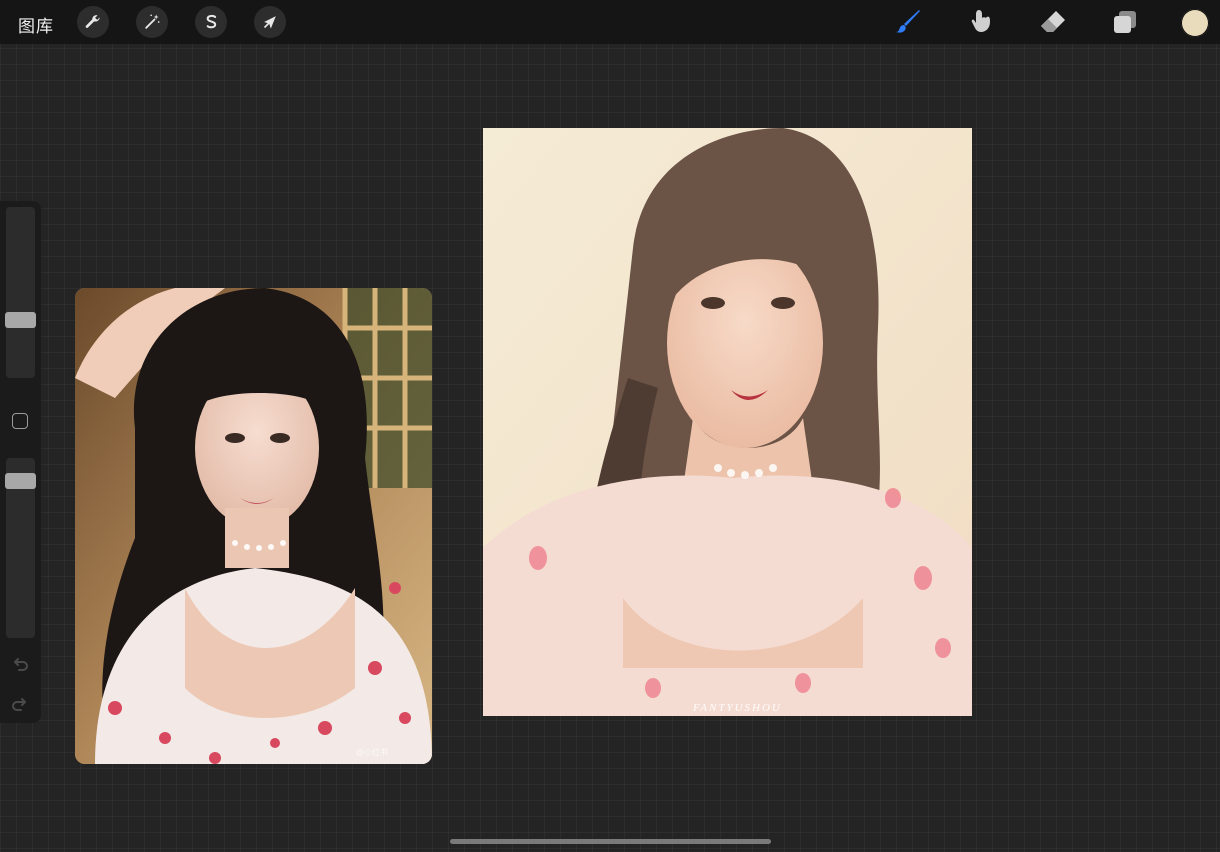 The width and height of the screenshot is (1220, 852). I want to click on top-toolbar: 图库, so click(610, 22).